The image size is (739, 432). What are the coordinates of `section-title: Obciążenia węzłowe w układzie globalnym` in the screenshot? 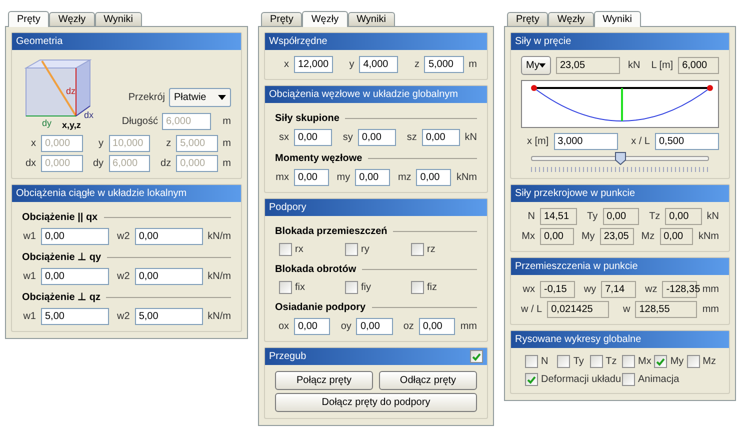 It's located at (363, 95).